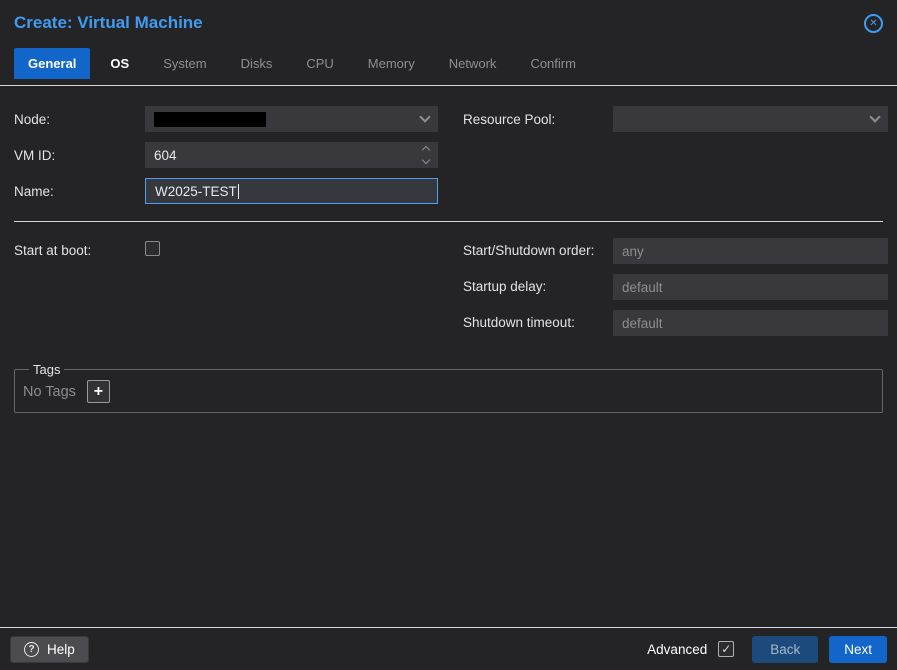  I want to click on back-button: Back, so click(785, 649).